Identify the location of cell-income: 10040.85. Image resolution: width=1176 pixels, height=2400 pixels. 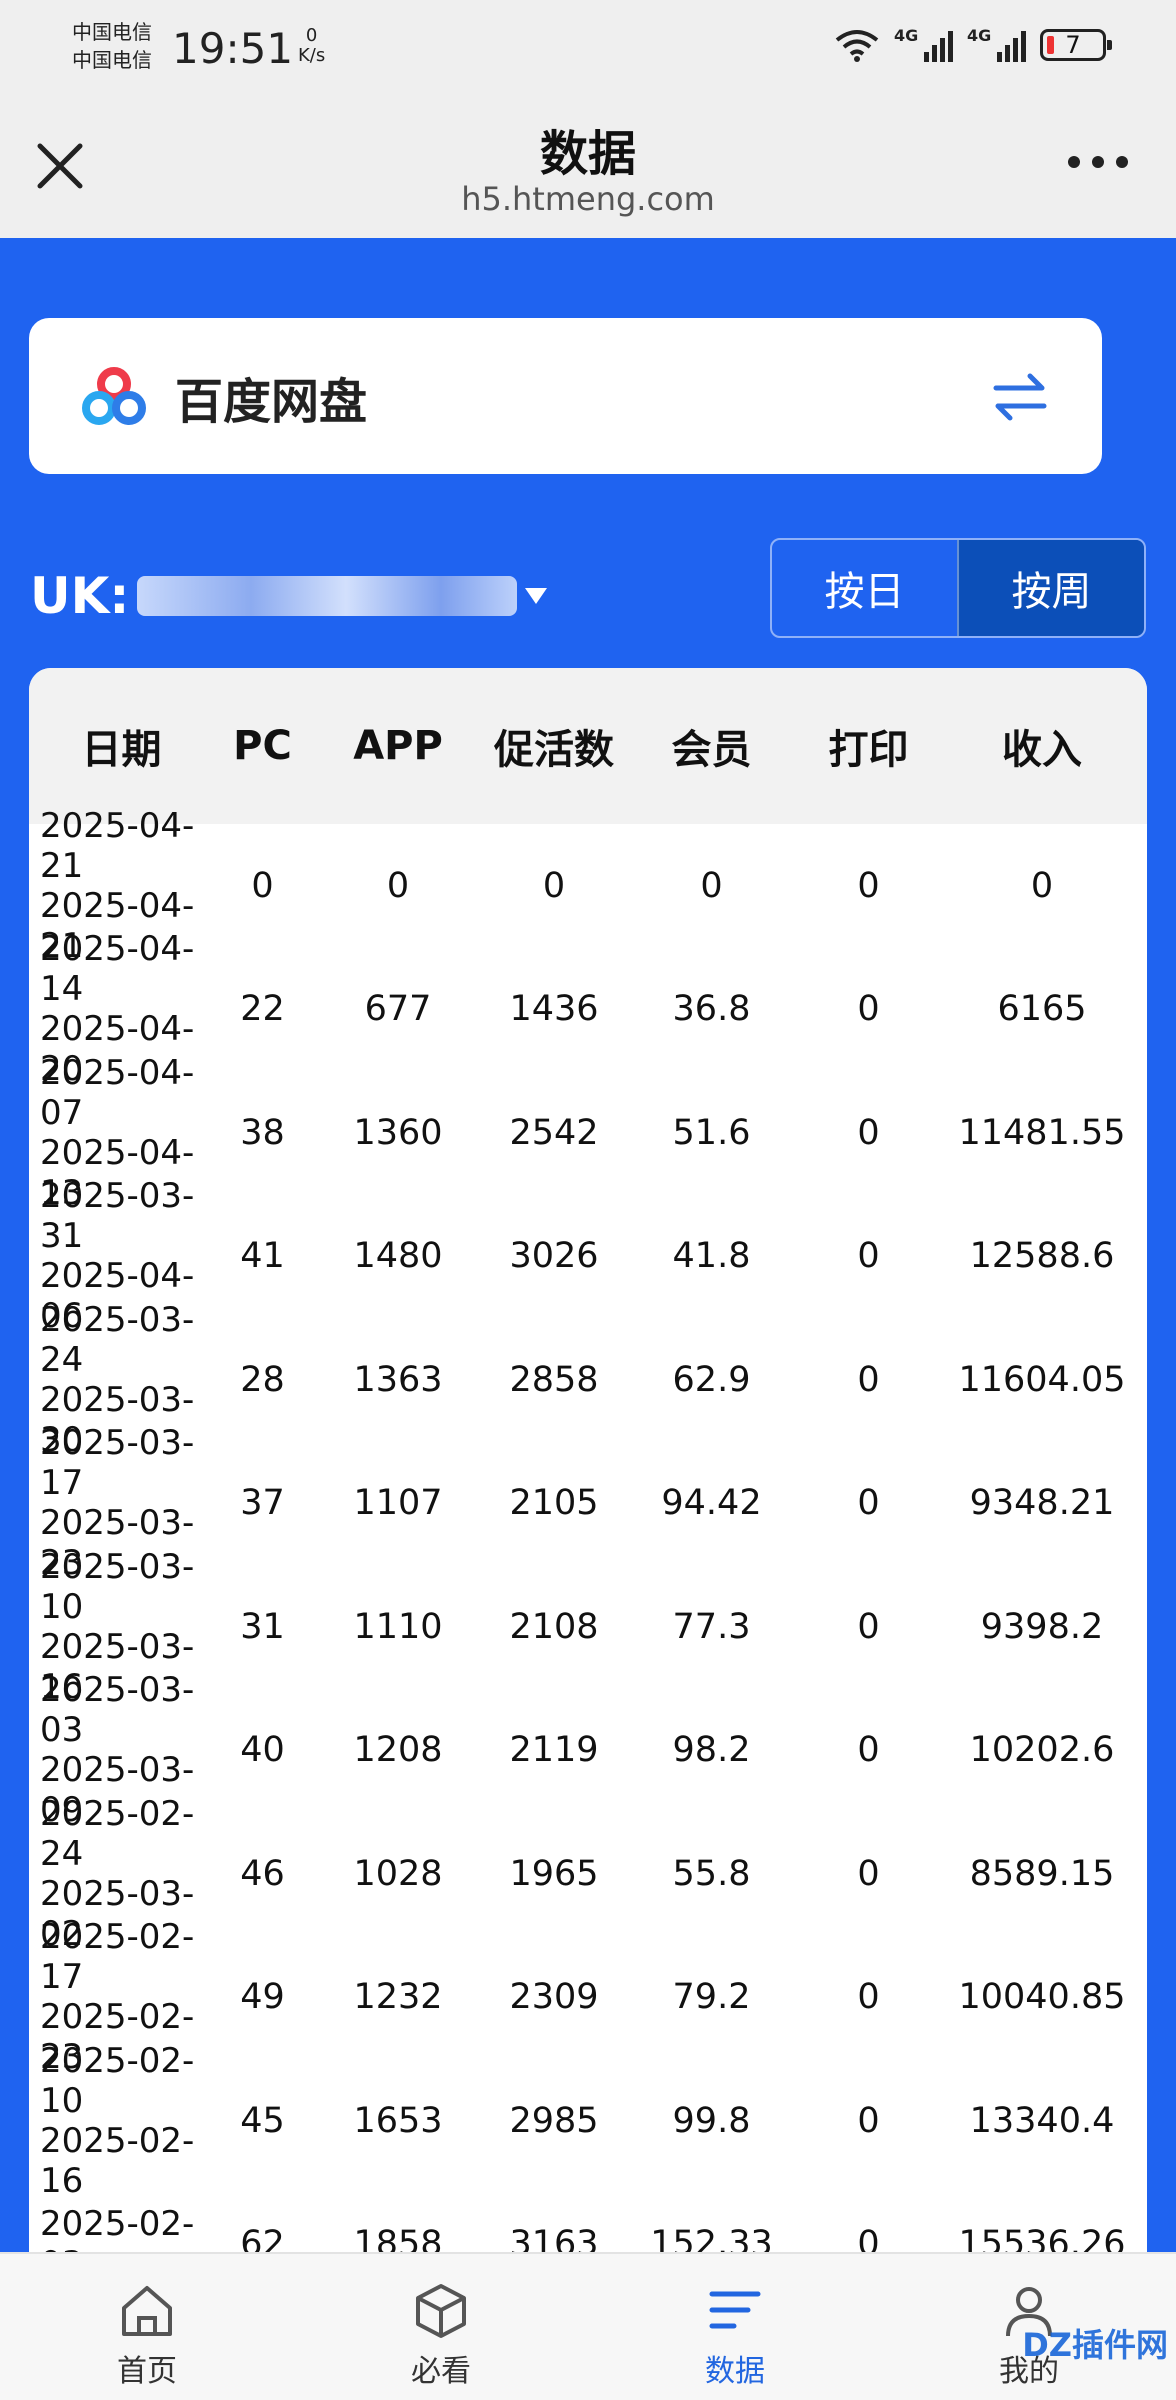
(1042, 1997).